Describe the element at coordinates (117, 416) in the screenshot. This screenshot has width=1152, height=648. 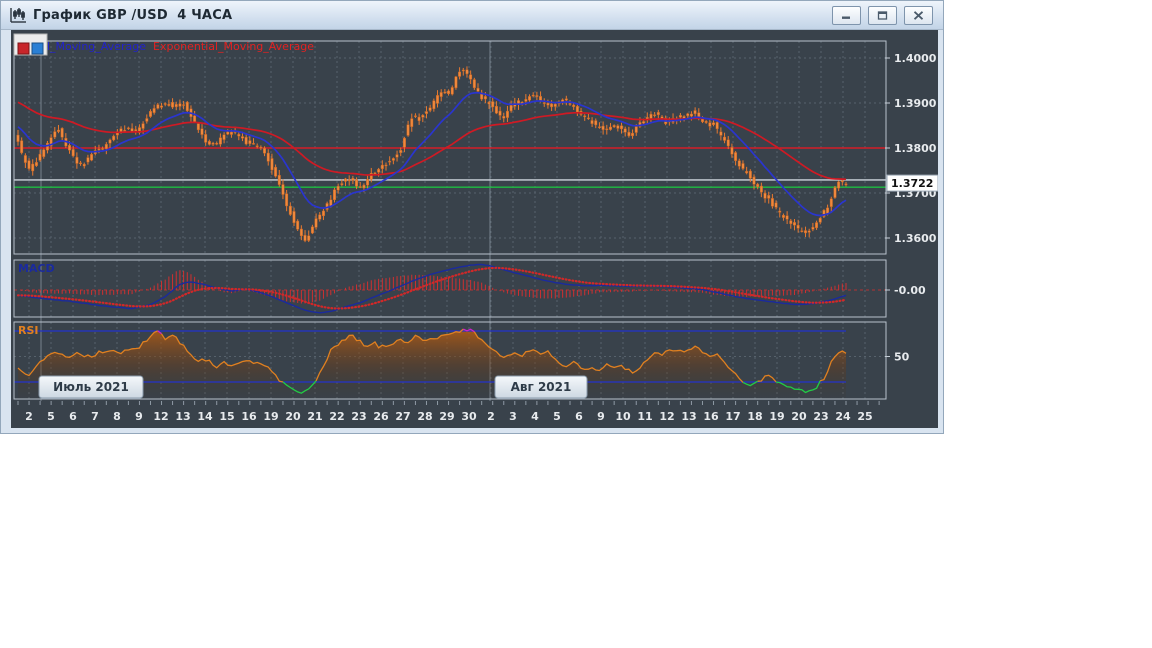
I see `date-label: 8` at that location.